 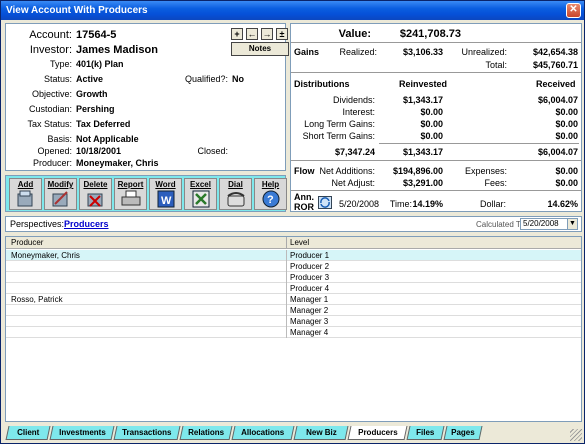 I want to click on received-header: Received, so click(x=556, y=84).